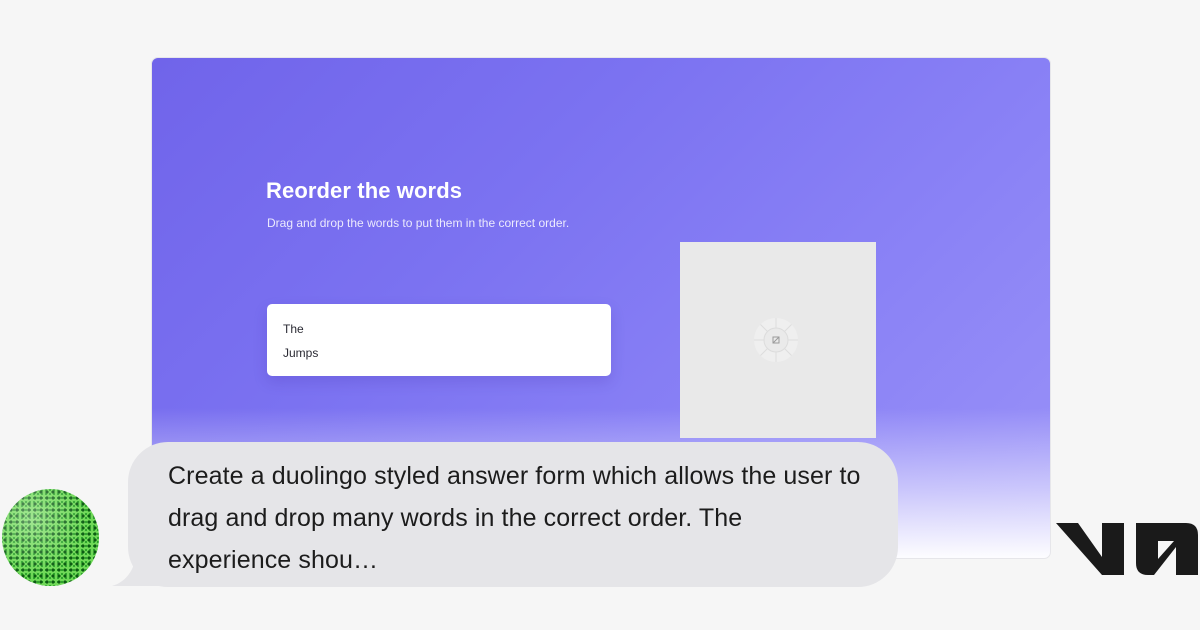  What do you see at coordinates (293, 329) in the screenshot?
I see `word-tile: The` at bounding box center [293, 329].